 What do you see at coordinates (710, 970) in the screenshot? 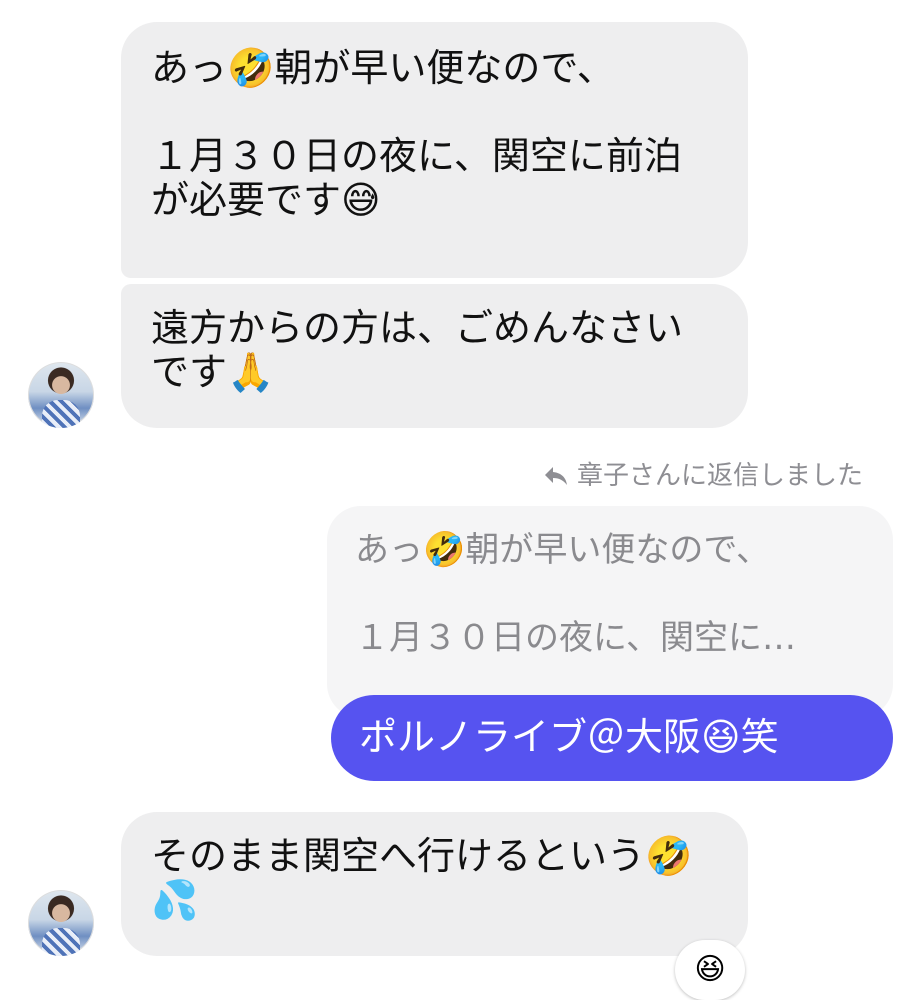
I see `message-reaction: 😆` at bounding box center [710, 970].